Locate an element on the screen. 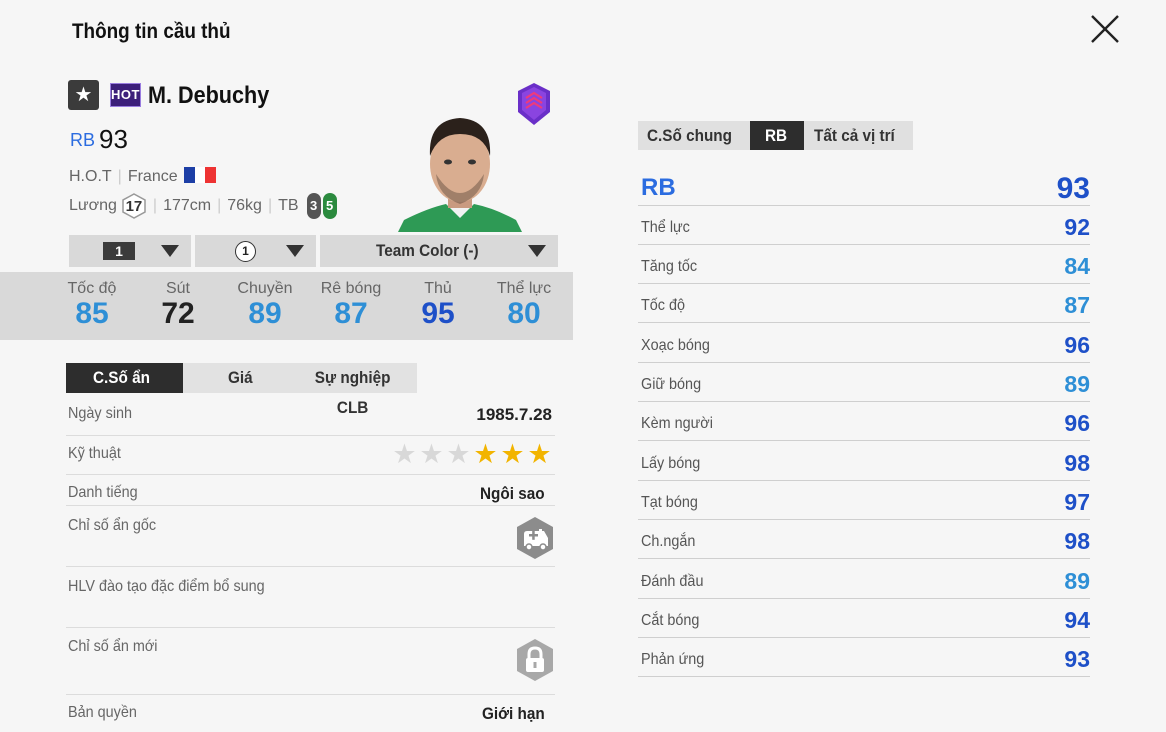 The height and width of the screenshot is (732, 1166). player-name: M. Debuchy is located at coordinates (209, 95).